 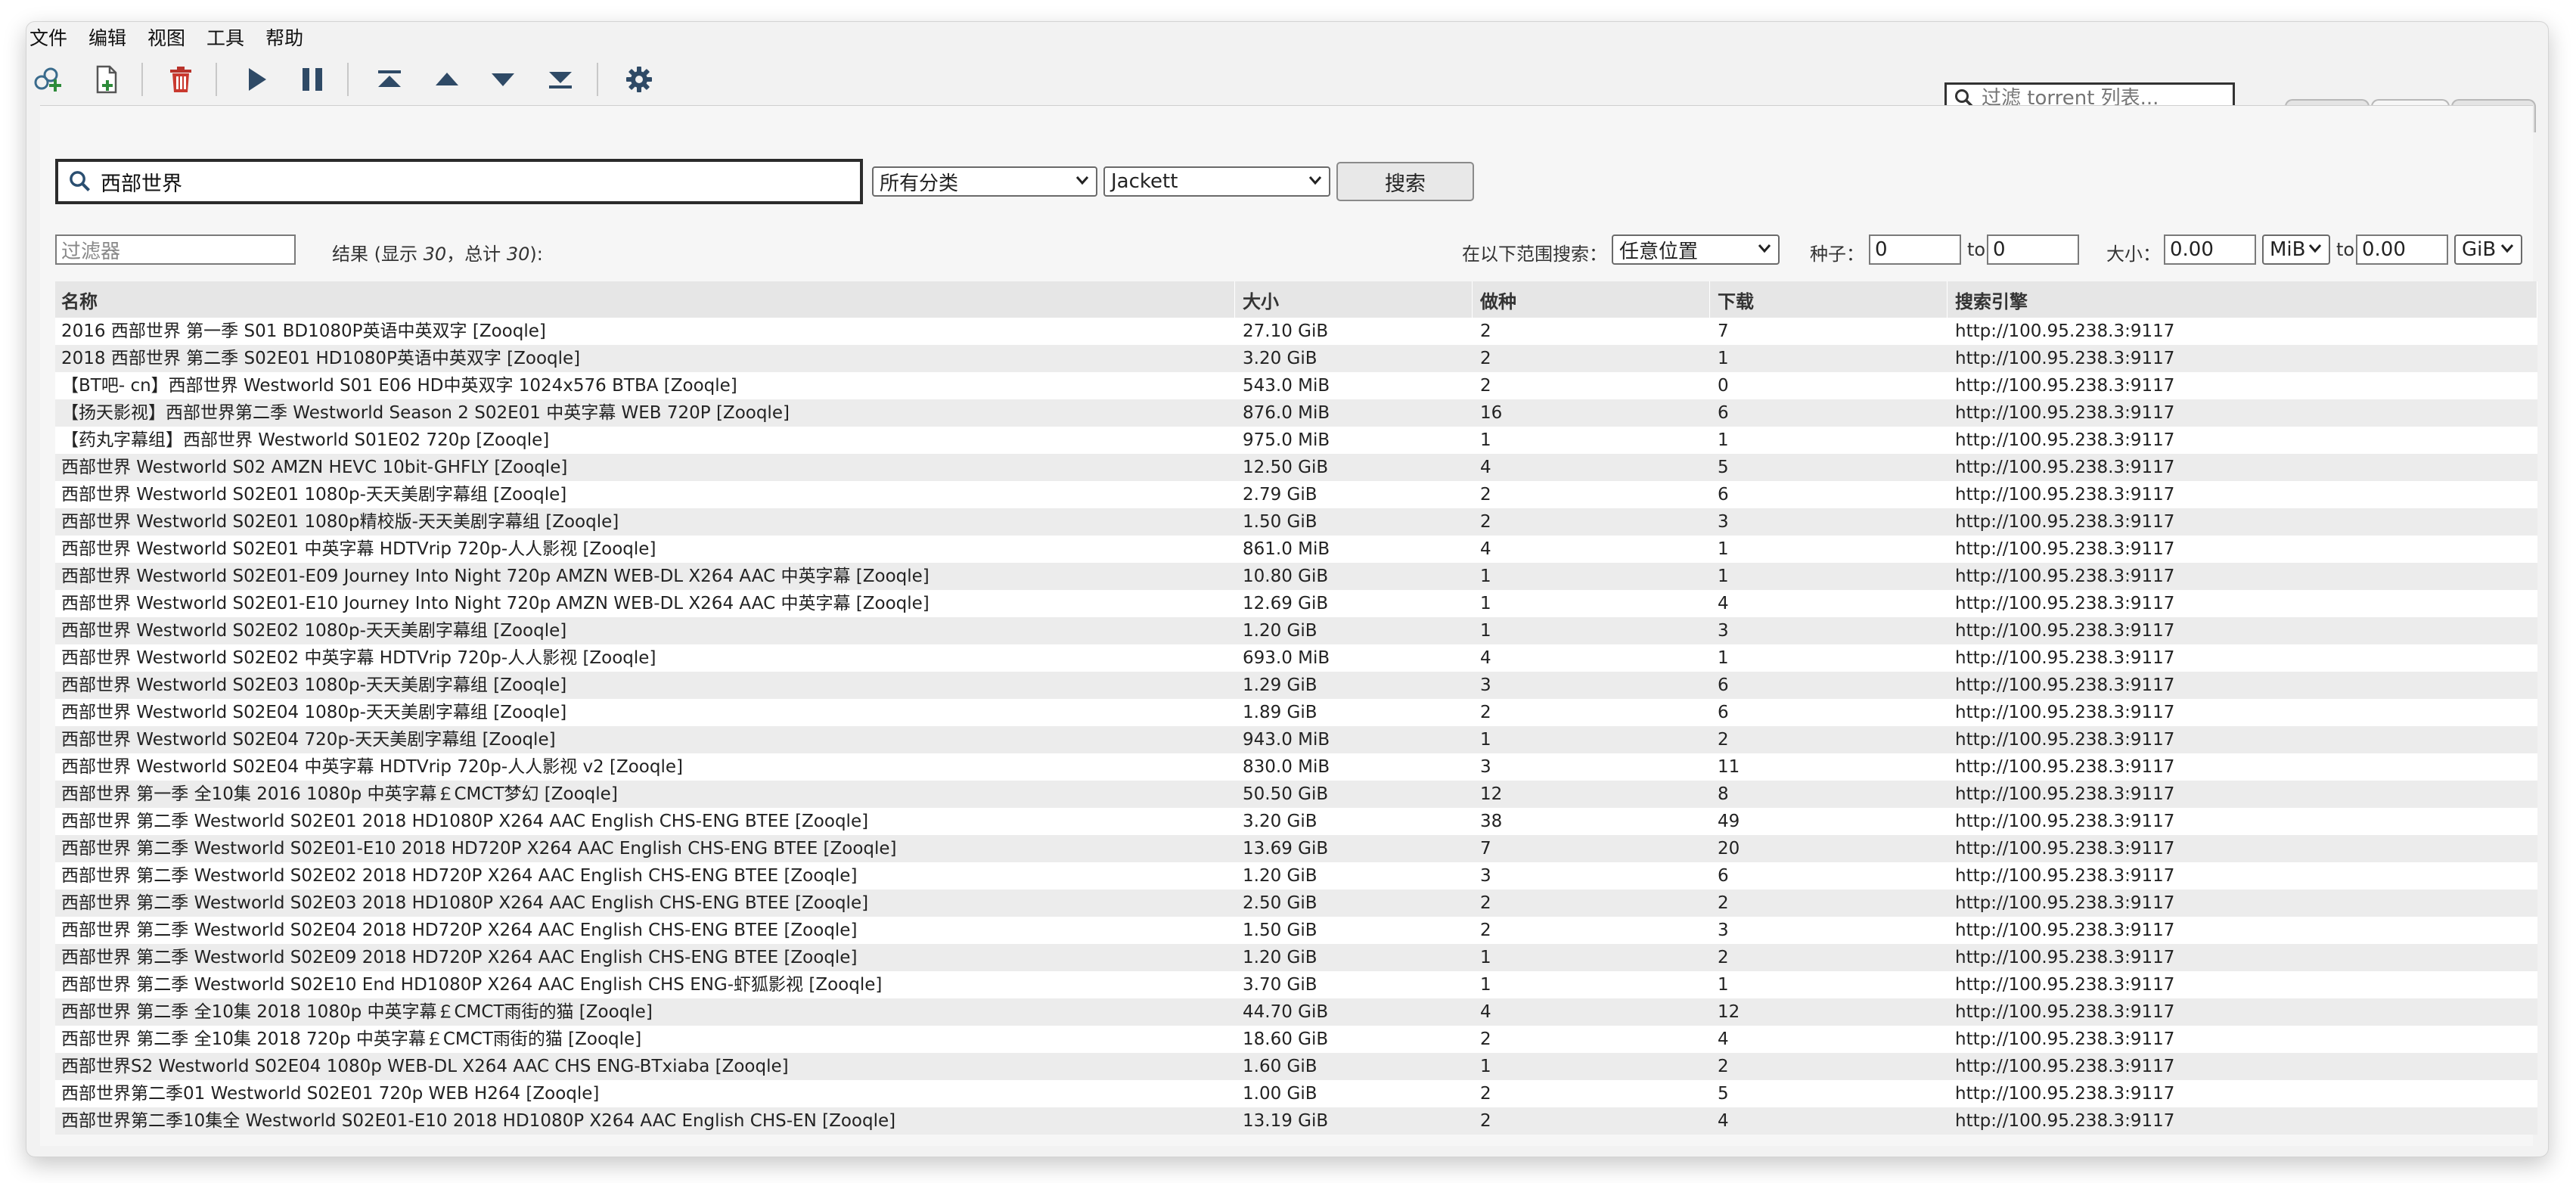 I want to click on result-leechers: 1, so click(x=1723, y=985).